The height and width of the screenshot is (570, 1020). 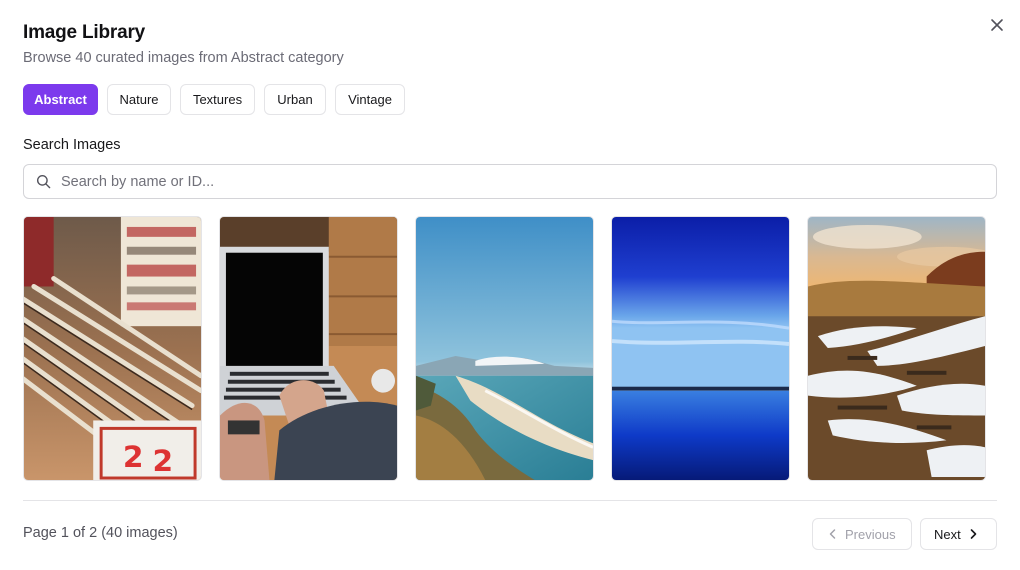 What do you see at coordinates (370, 99) in the screenshot?
I see `category-vintage-button: Vintage` at bounding box center [370, 99].